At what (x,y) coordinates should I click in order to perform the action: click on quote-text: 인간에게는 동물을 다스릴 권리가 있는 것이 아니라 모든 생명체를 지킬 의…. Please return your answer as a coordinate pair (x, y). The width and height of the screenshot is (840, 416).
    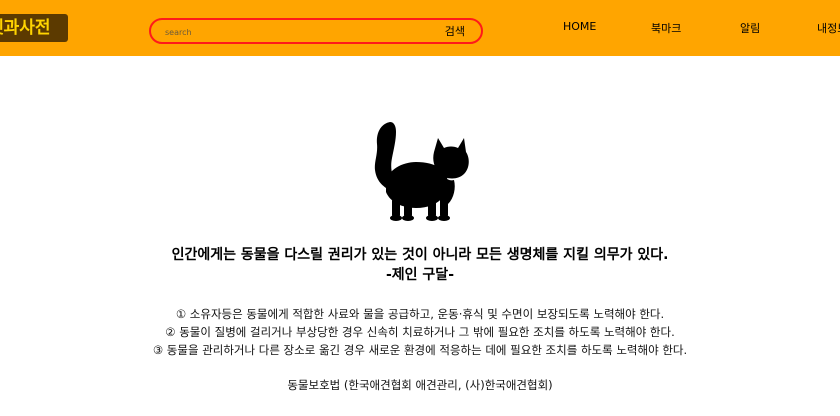
    Looking at the image, I should click on (420, 255).